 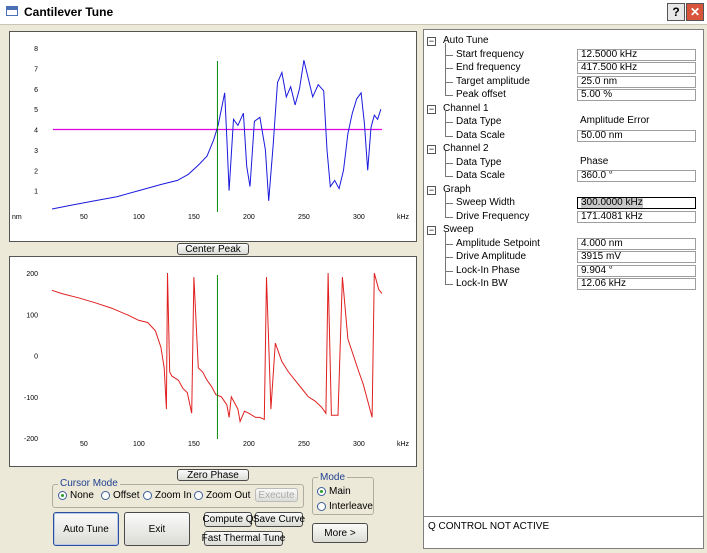 I want to click on cursor-mode-zoom-in-radio: Zoom In, so click(x=167, y=495).